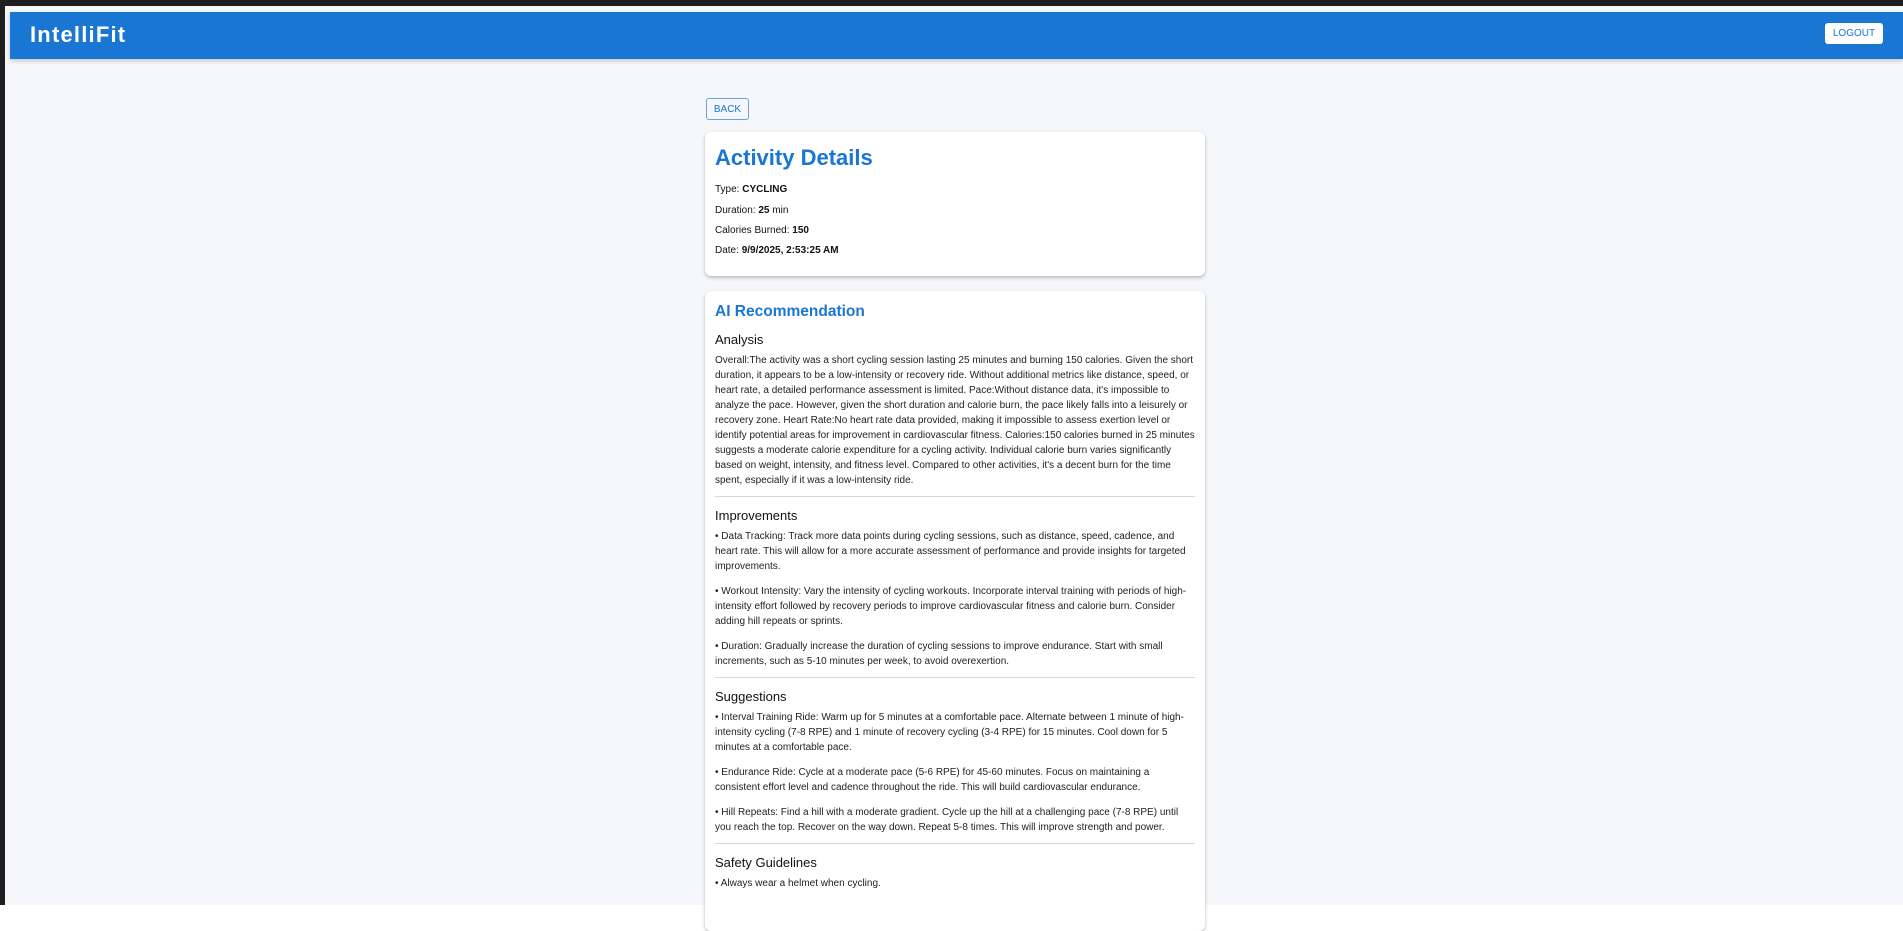  What do you see at coordinates (955, 251) in the screenshot?
I see `activity-date-row: Date: 9/9/2025, 2:53:25 AM` at bounding box center [955, 251].